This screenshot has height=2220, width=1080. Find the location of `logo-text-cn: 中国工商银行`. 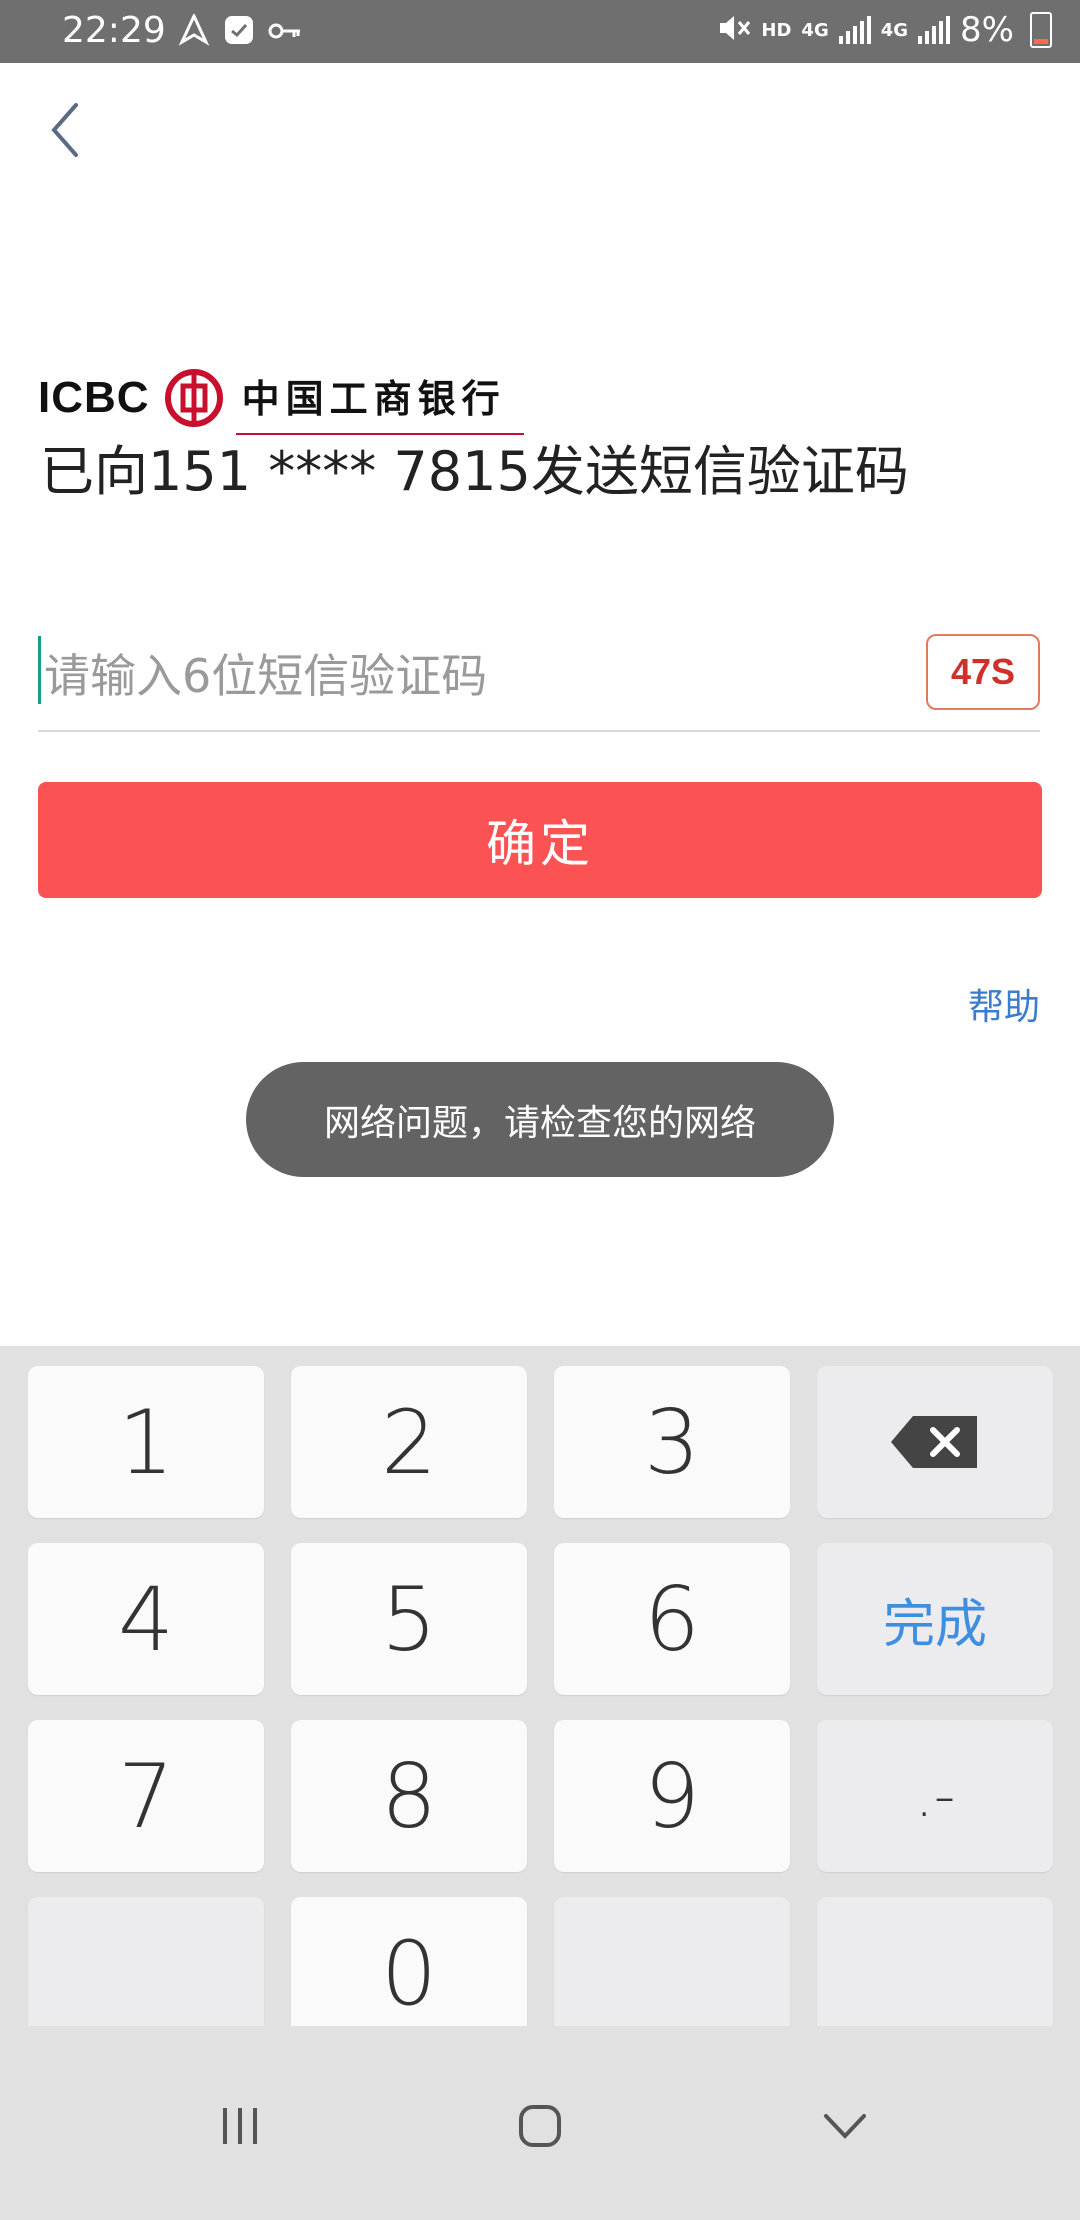

logo-text-cn: 中国工商银行 is located at coordinates (379, 401).